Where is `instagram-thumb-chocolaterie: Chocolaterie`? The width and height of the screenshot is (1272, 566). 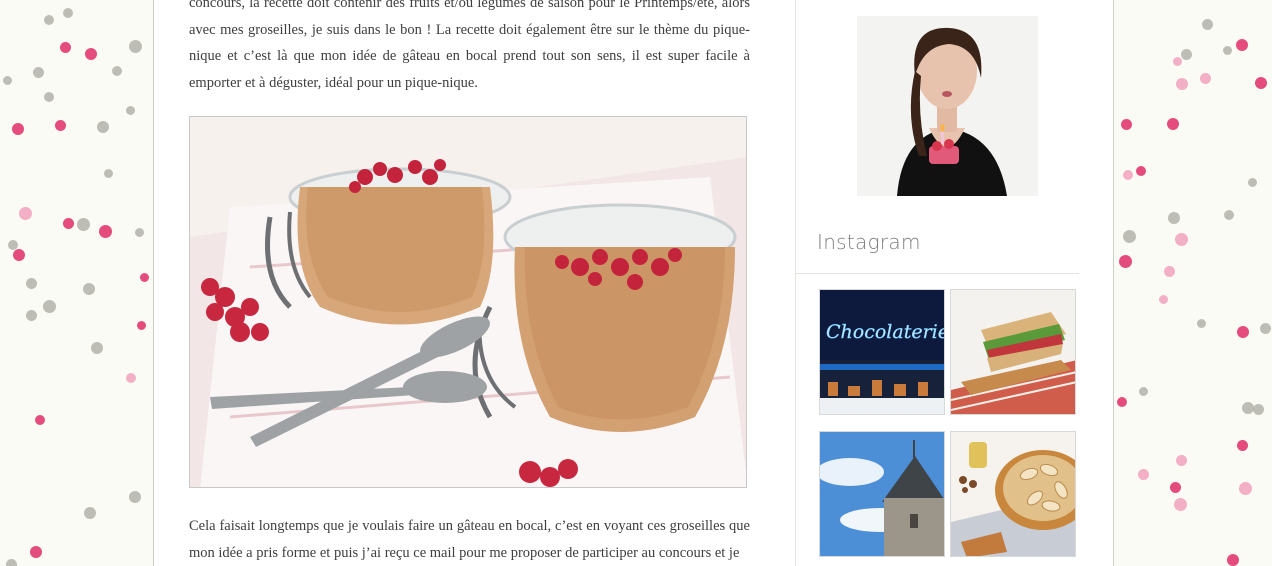
instagram-thumb-chocolaterie: Chocolaterie is located at coordinates (882, 352).